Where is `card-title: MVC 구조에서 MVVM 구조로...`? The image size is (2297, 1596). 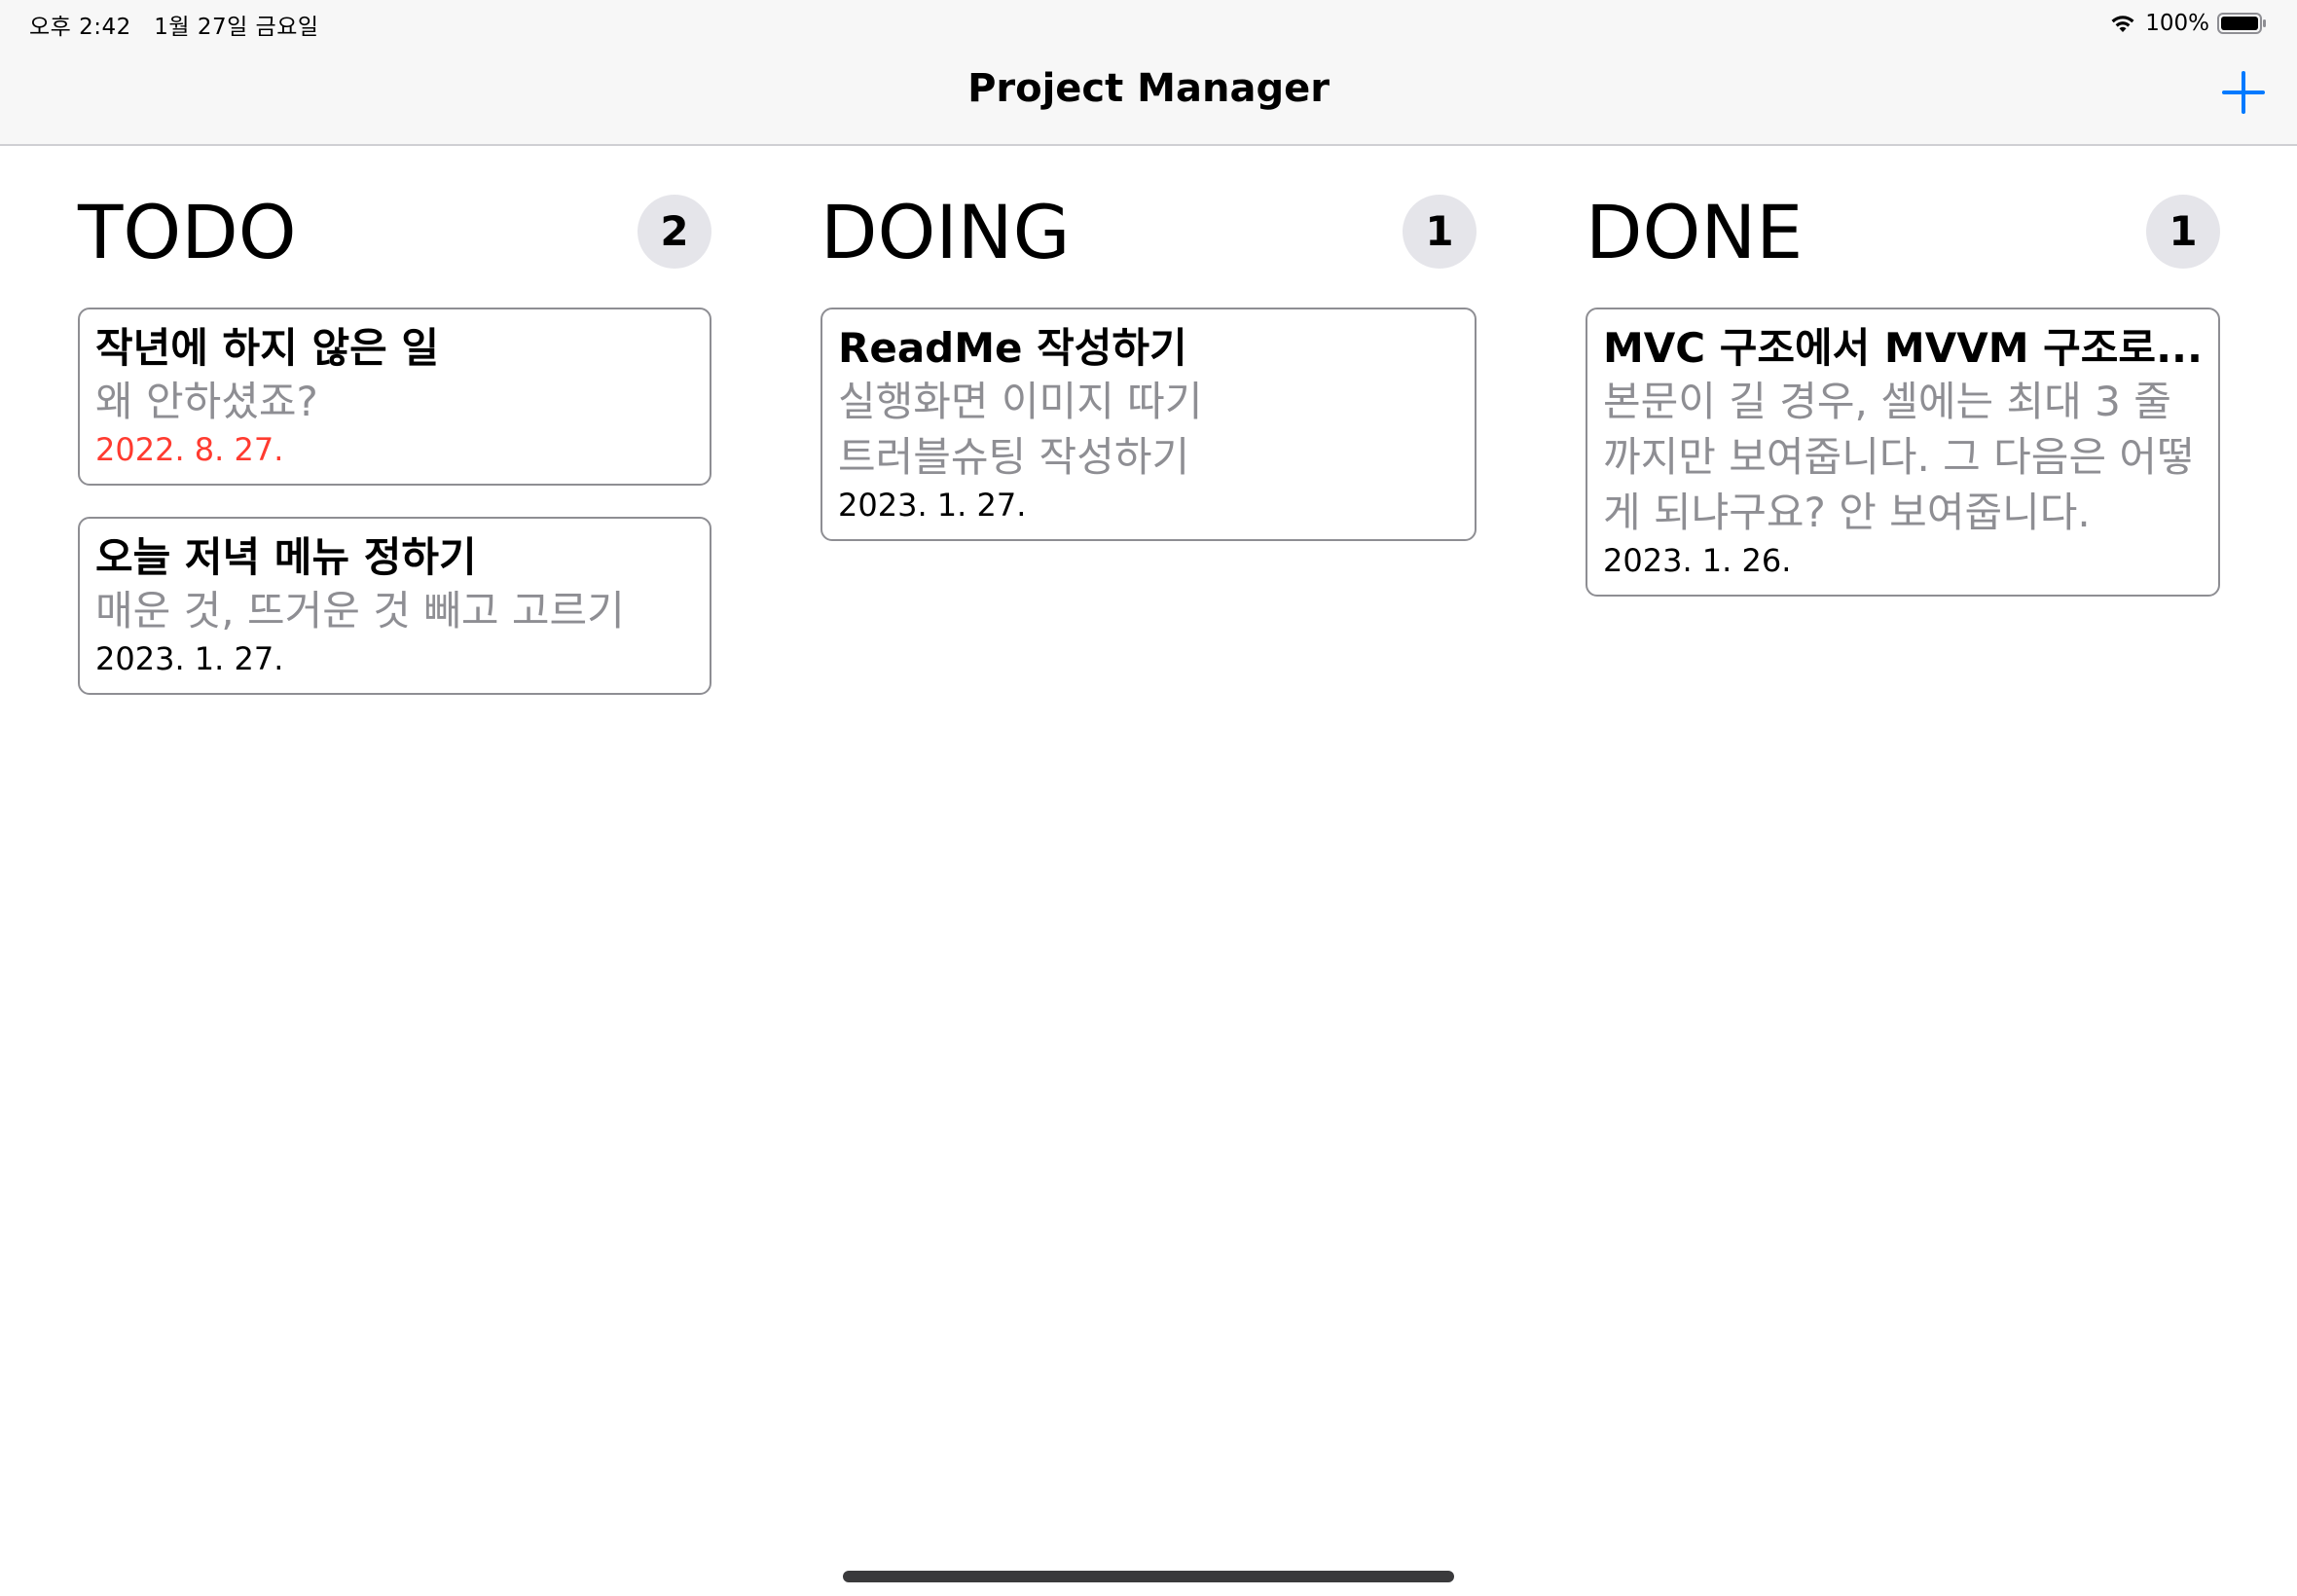 card-title: MVC 구조에서 MVVM 구조로... is located at coordinates (1903, 348).